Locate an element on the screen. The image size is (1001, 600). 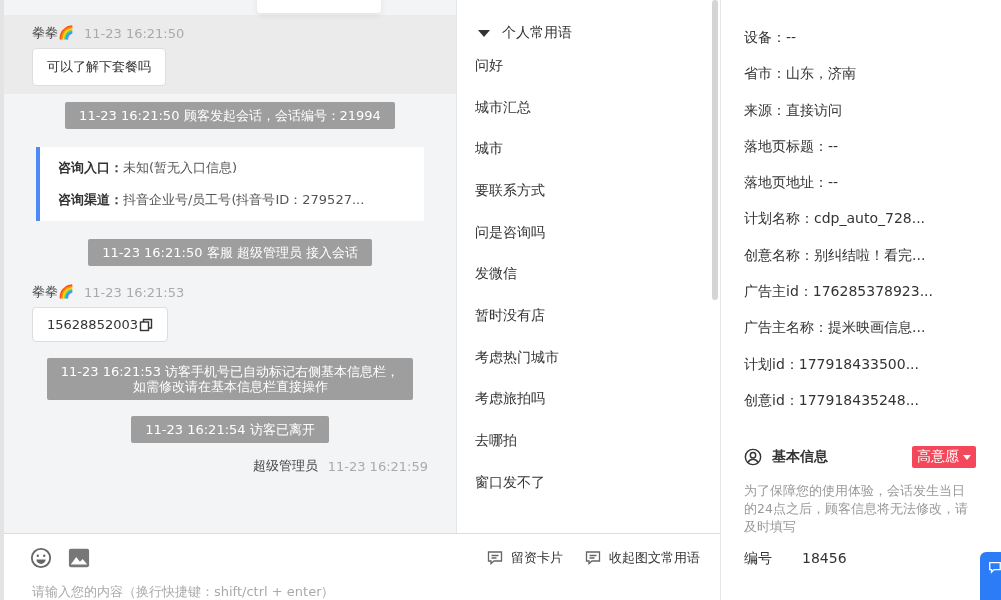
phrase-group: 个人常用语 is located at coordinates (597, 33).